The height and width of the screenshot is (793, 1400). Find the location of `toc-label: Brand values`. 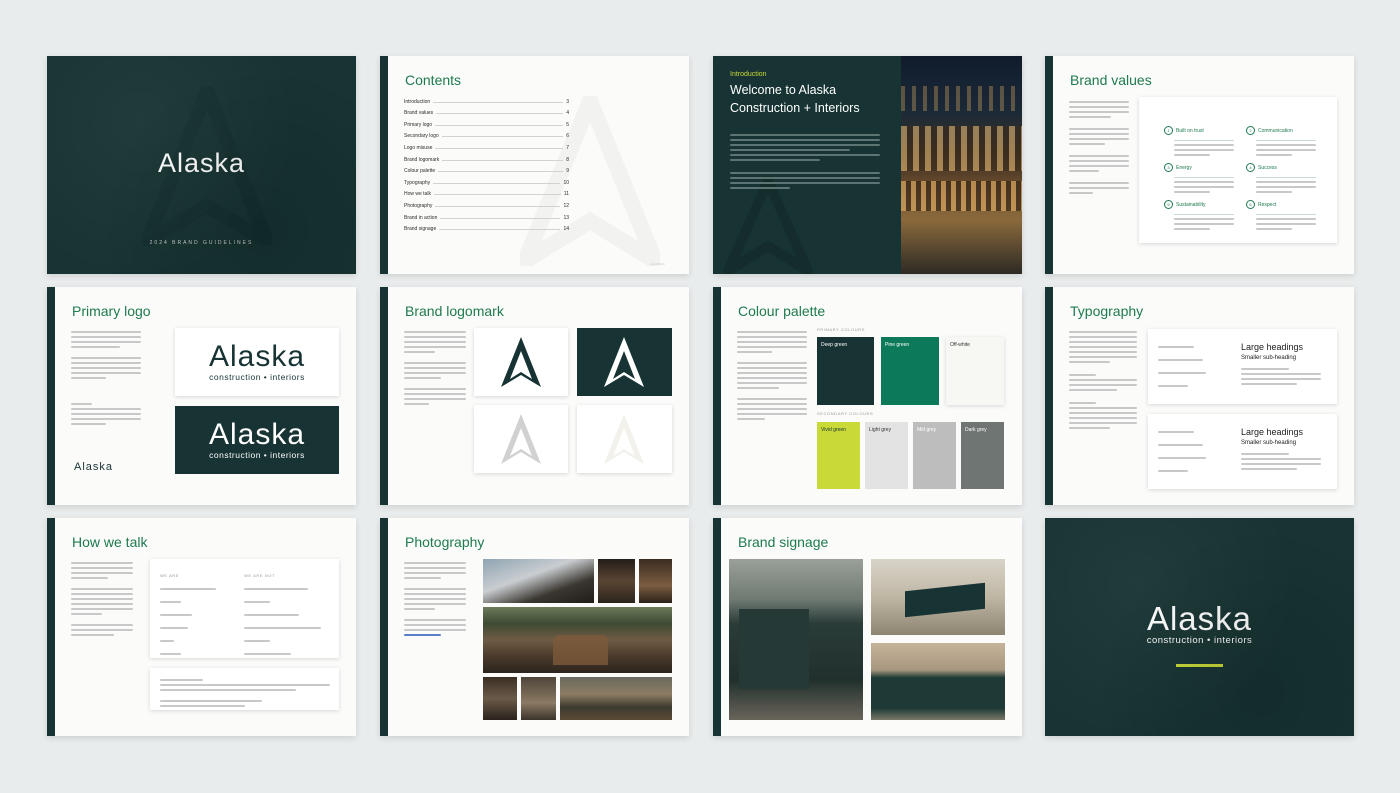

toc-label: Brand values is located at coordinates (419, 113).